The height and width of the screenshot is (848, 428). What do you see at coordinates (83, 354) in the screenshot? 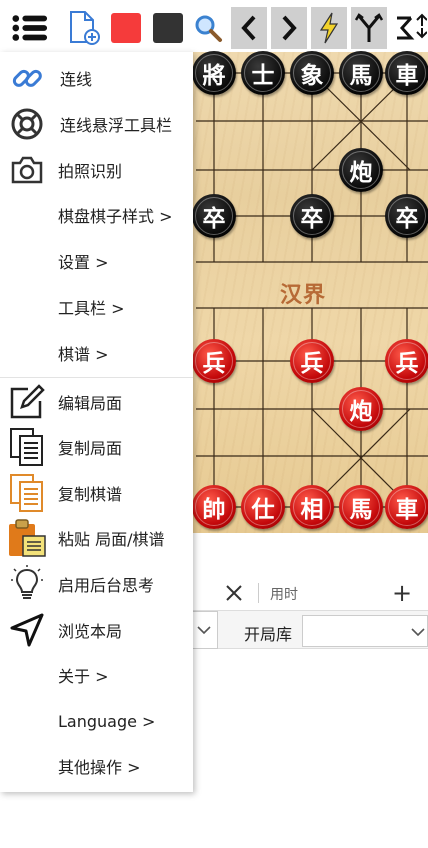
I see `menu-label: 棋谱 >` at bounding box center [83, 354].